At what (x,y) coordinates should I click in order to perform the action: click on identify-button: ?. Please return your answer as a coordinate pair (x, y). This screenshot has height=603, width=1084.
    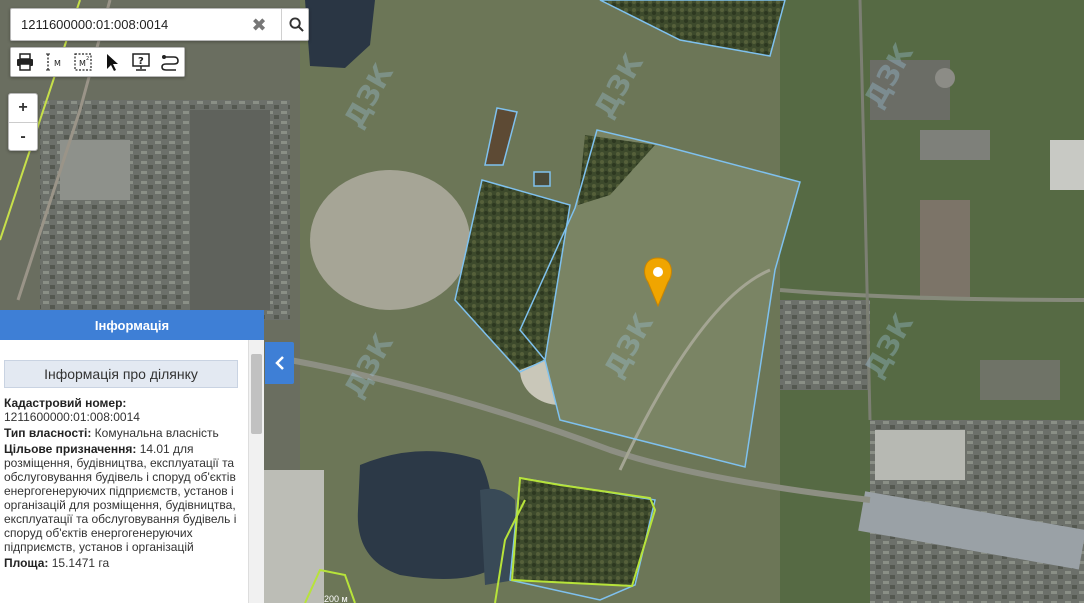
    Looking at the image, I should click on (141, 62).